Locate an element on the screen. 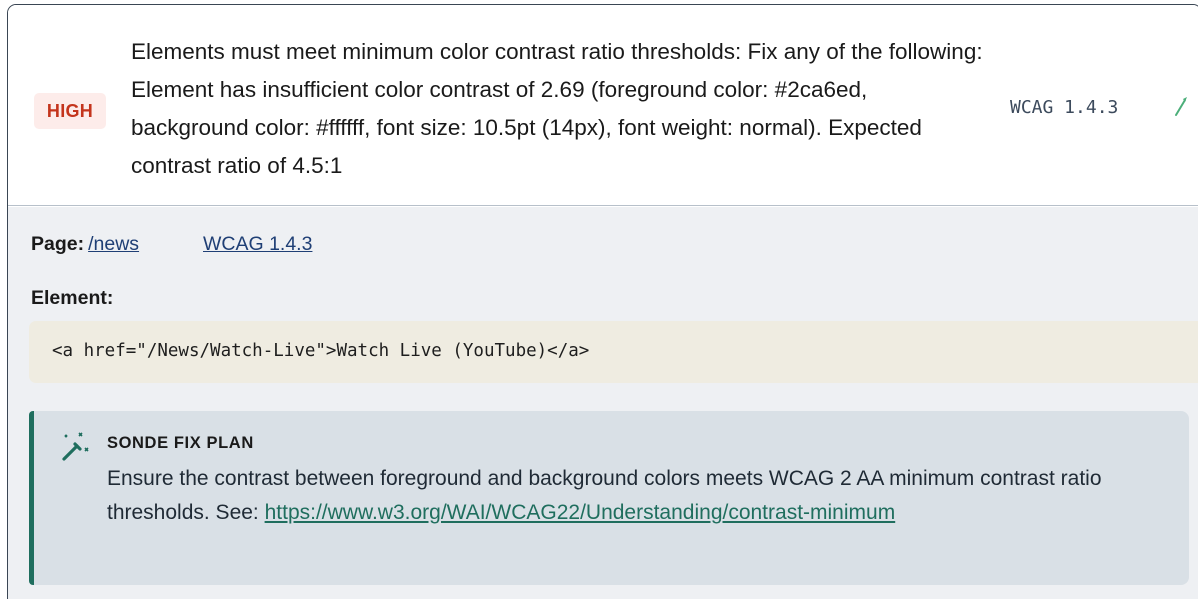  magic-wand-sparkle-icon is located at coordinates (75, 446).